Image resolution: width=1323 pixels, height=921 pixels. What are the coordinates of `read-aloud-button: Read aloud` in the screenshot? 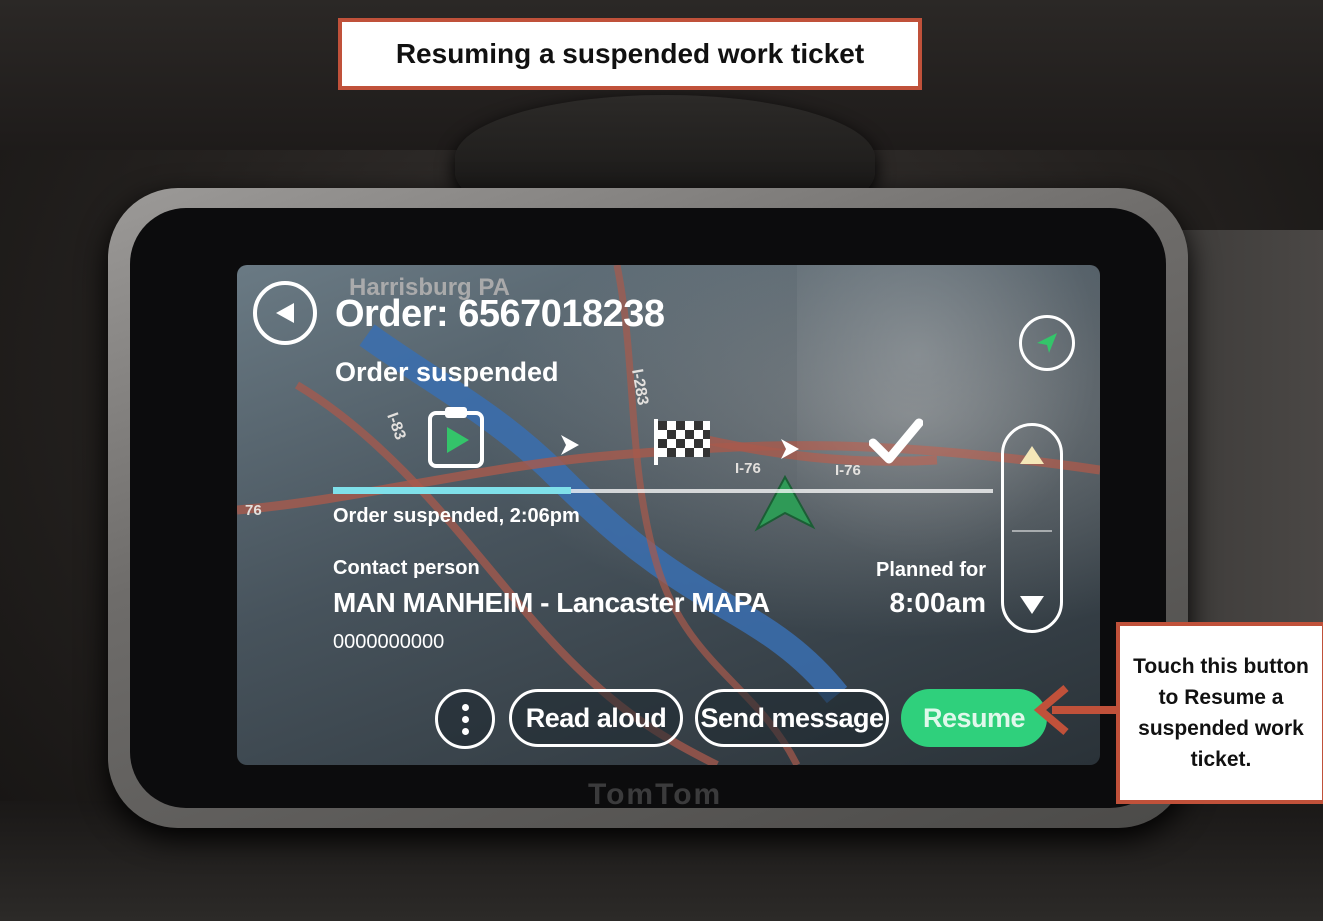 It's located at (596, 718).